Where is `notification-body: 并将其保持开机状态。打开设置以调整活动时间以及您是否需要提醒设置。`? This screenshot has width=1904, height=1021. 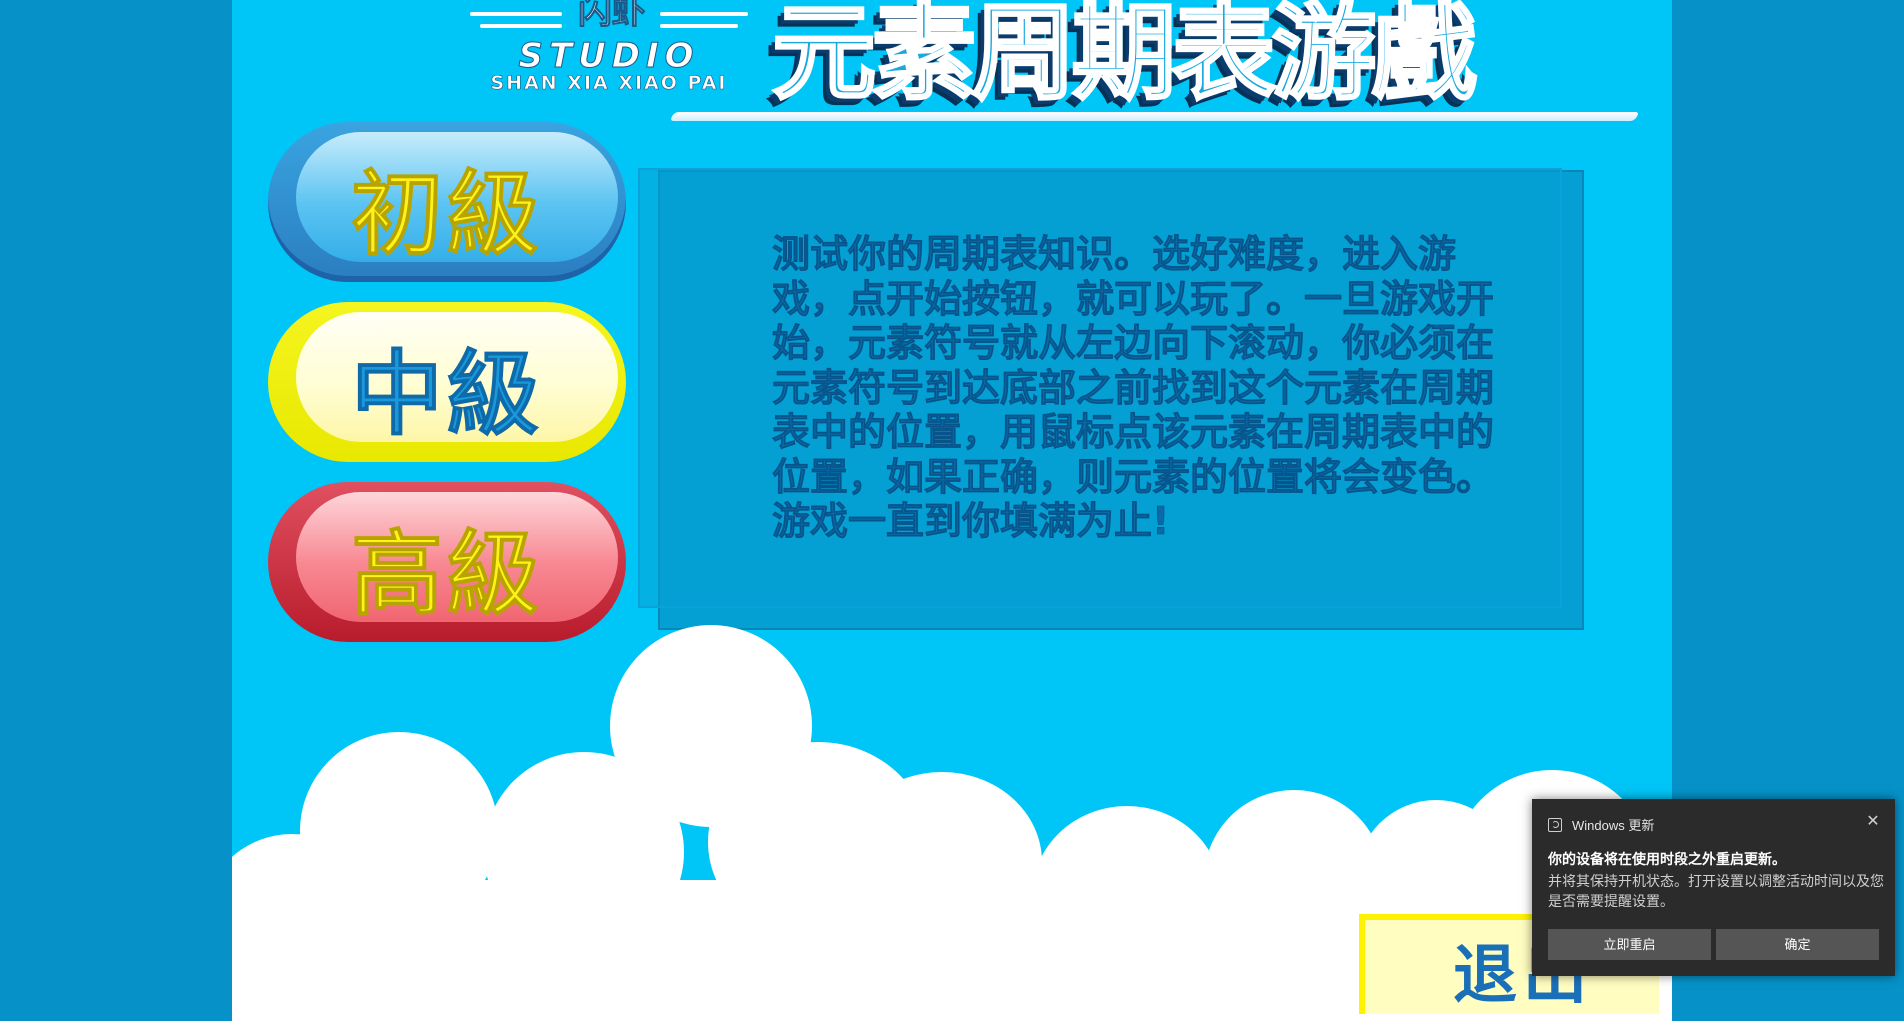
notification-body: 并将其保持开机状态。打开设置以调整活动时间以及您是否需要提醒设置。 is located at coordinates (1716, 891).